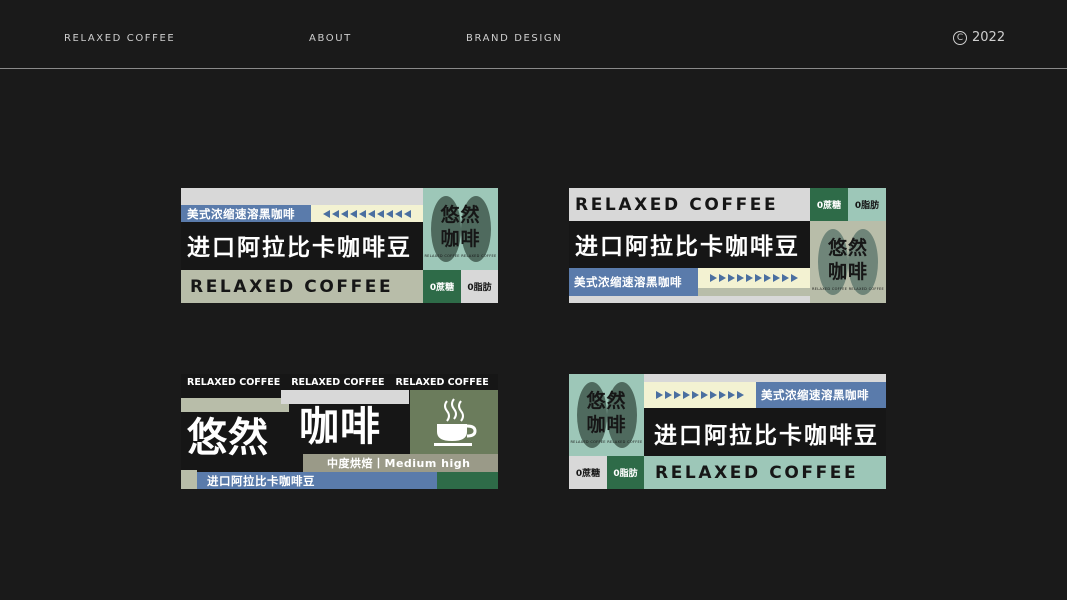 This screenshot has width=1067, height=600. Describe the element at coordinates (317, 480) in the screenshot. I see `product-blue-bar: 进口阿拉比卡咖啡豆` at that location.